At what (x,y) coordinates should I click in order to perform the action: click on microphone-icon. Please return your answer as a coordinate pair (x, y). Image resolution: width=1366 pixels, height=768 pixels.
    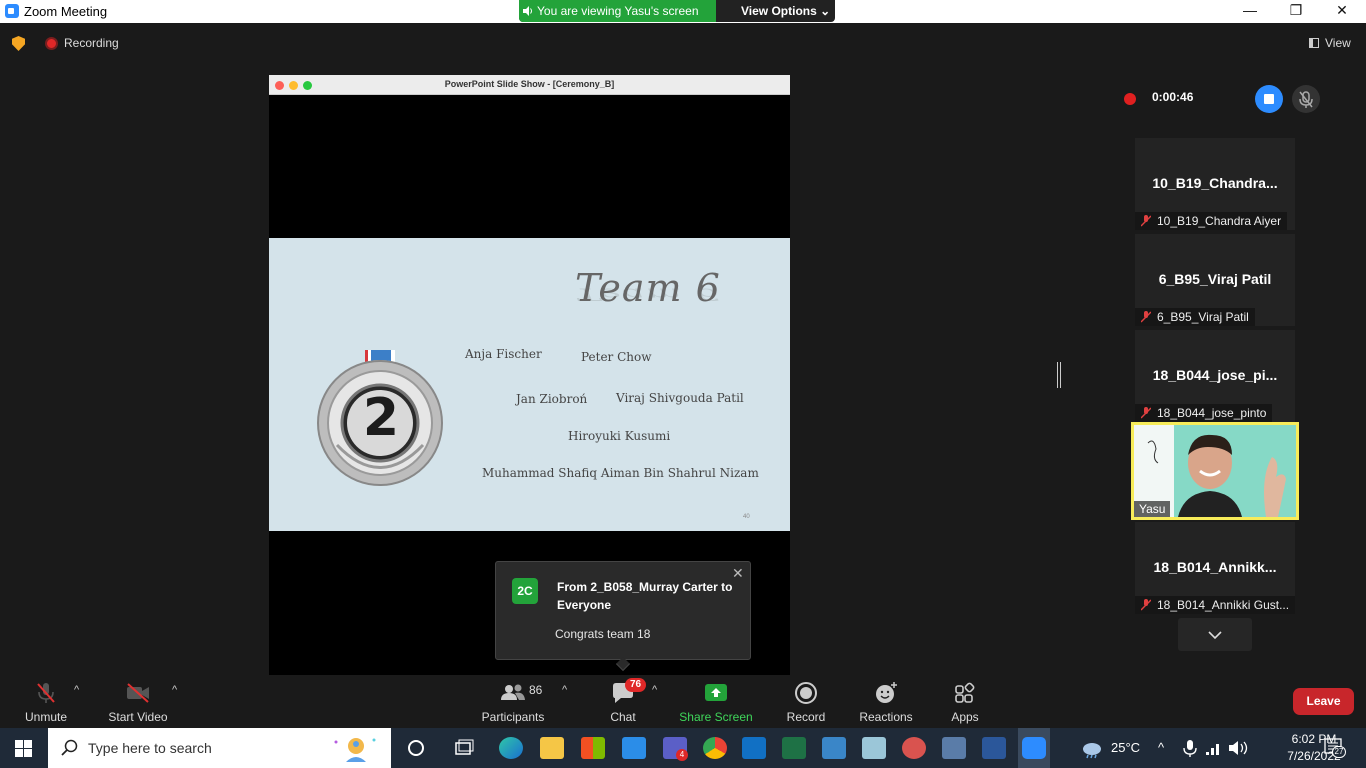
    Looking at the image, I should click on (1190, 748).